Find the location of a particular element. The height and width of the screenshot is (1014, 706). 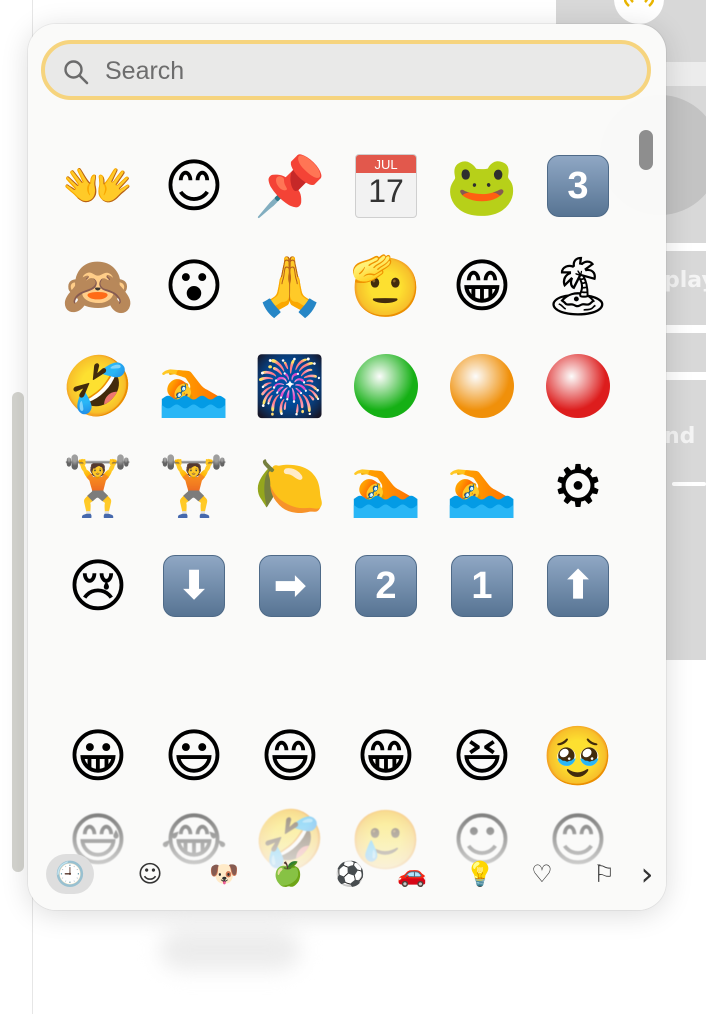

recent-icon: 🕘 is located at coordinates (70, 874).